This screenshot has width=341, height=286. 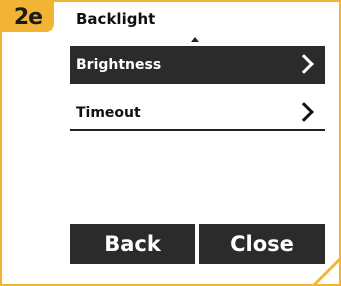 I want to click on menu-divider, so click(x=197, y=130).